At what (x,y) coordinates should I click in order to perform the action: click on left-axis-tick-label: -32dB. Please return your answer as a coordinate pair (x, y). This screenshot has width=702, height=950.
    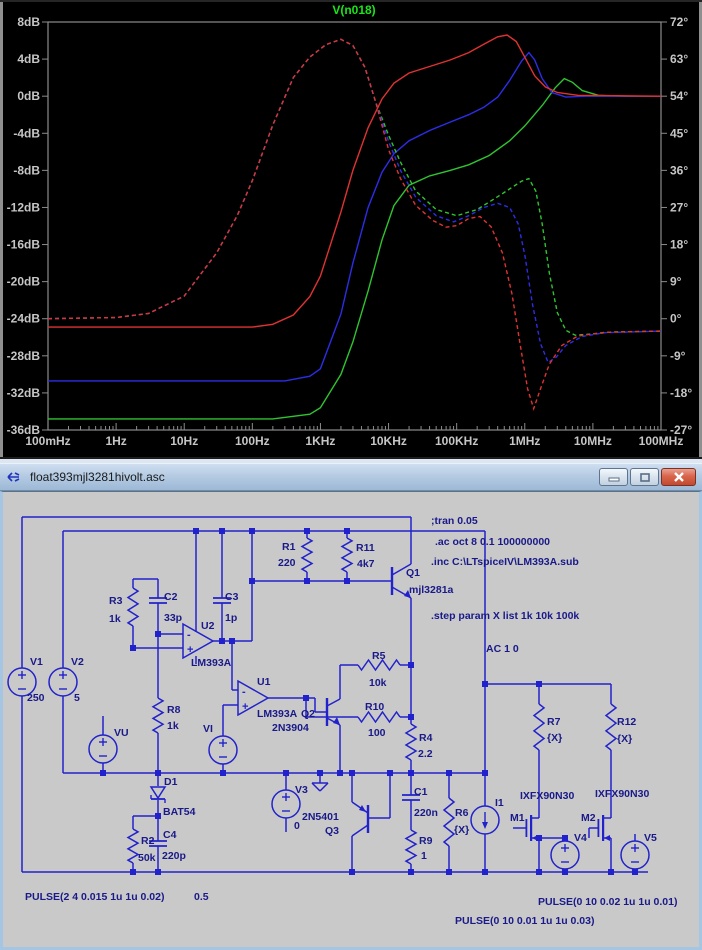
    Looking at the image, I should click on (24, 393).